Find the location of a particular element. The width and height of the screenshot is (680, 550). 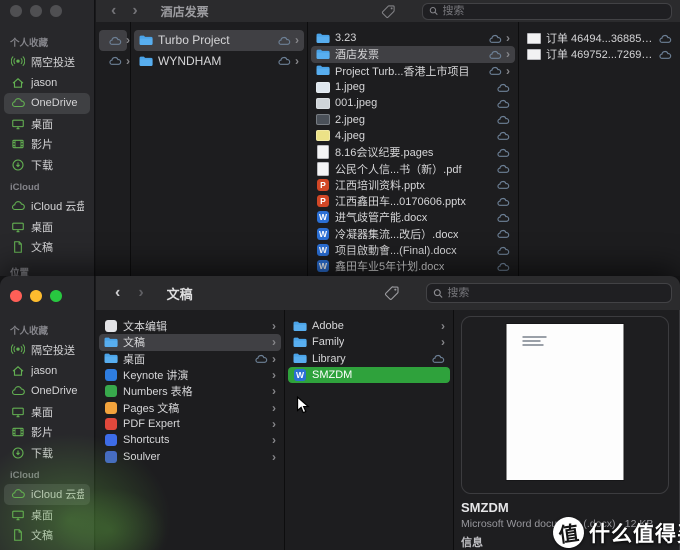

file-row: 8.16会议纪要.pages is located at coordinates (413, 152).